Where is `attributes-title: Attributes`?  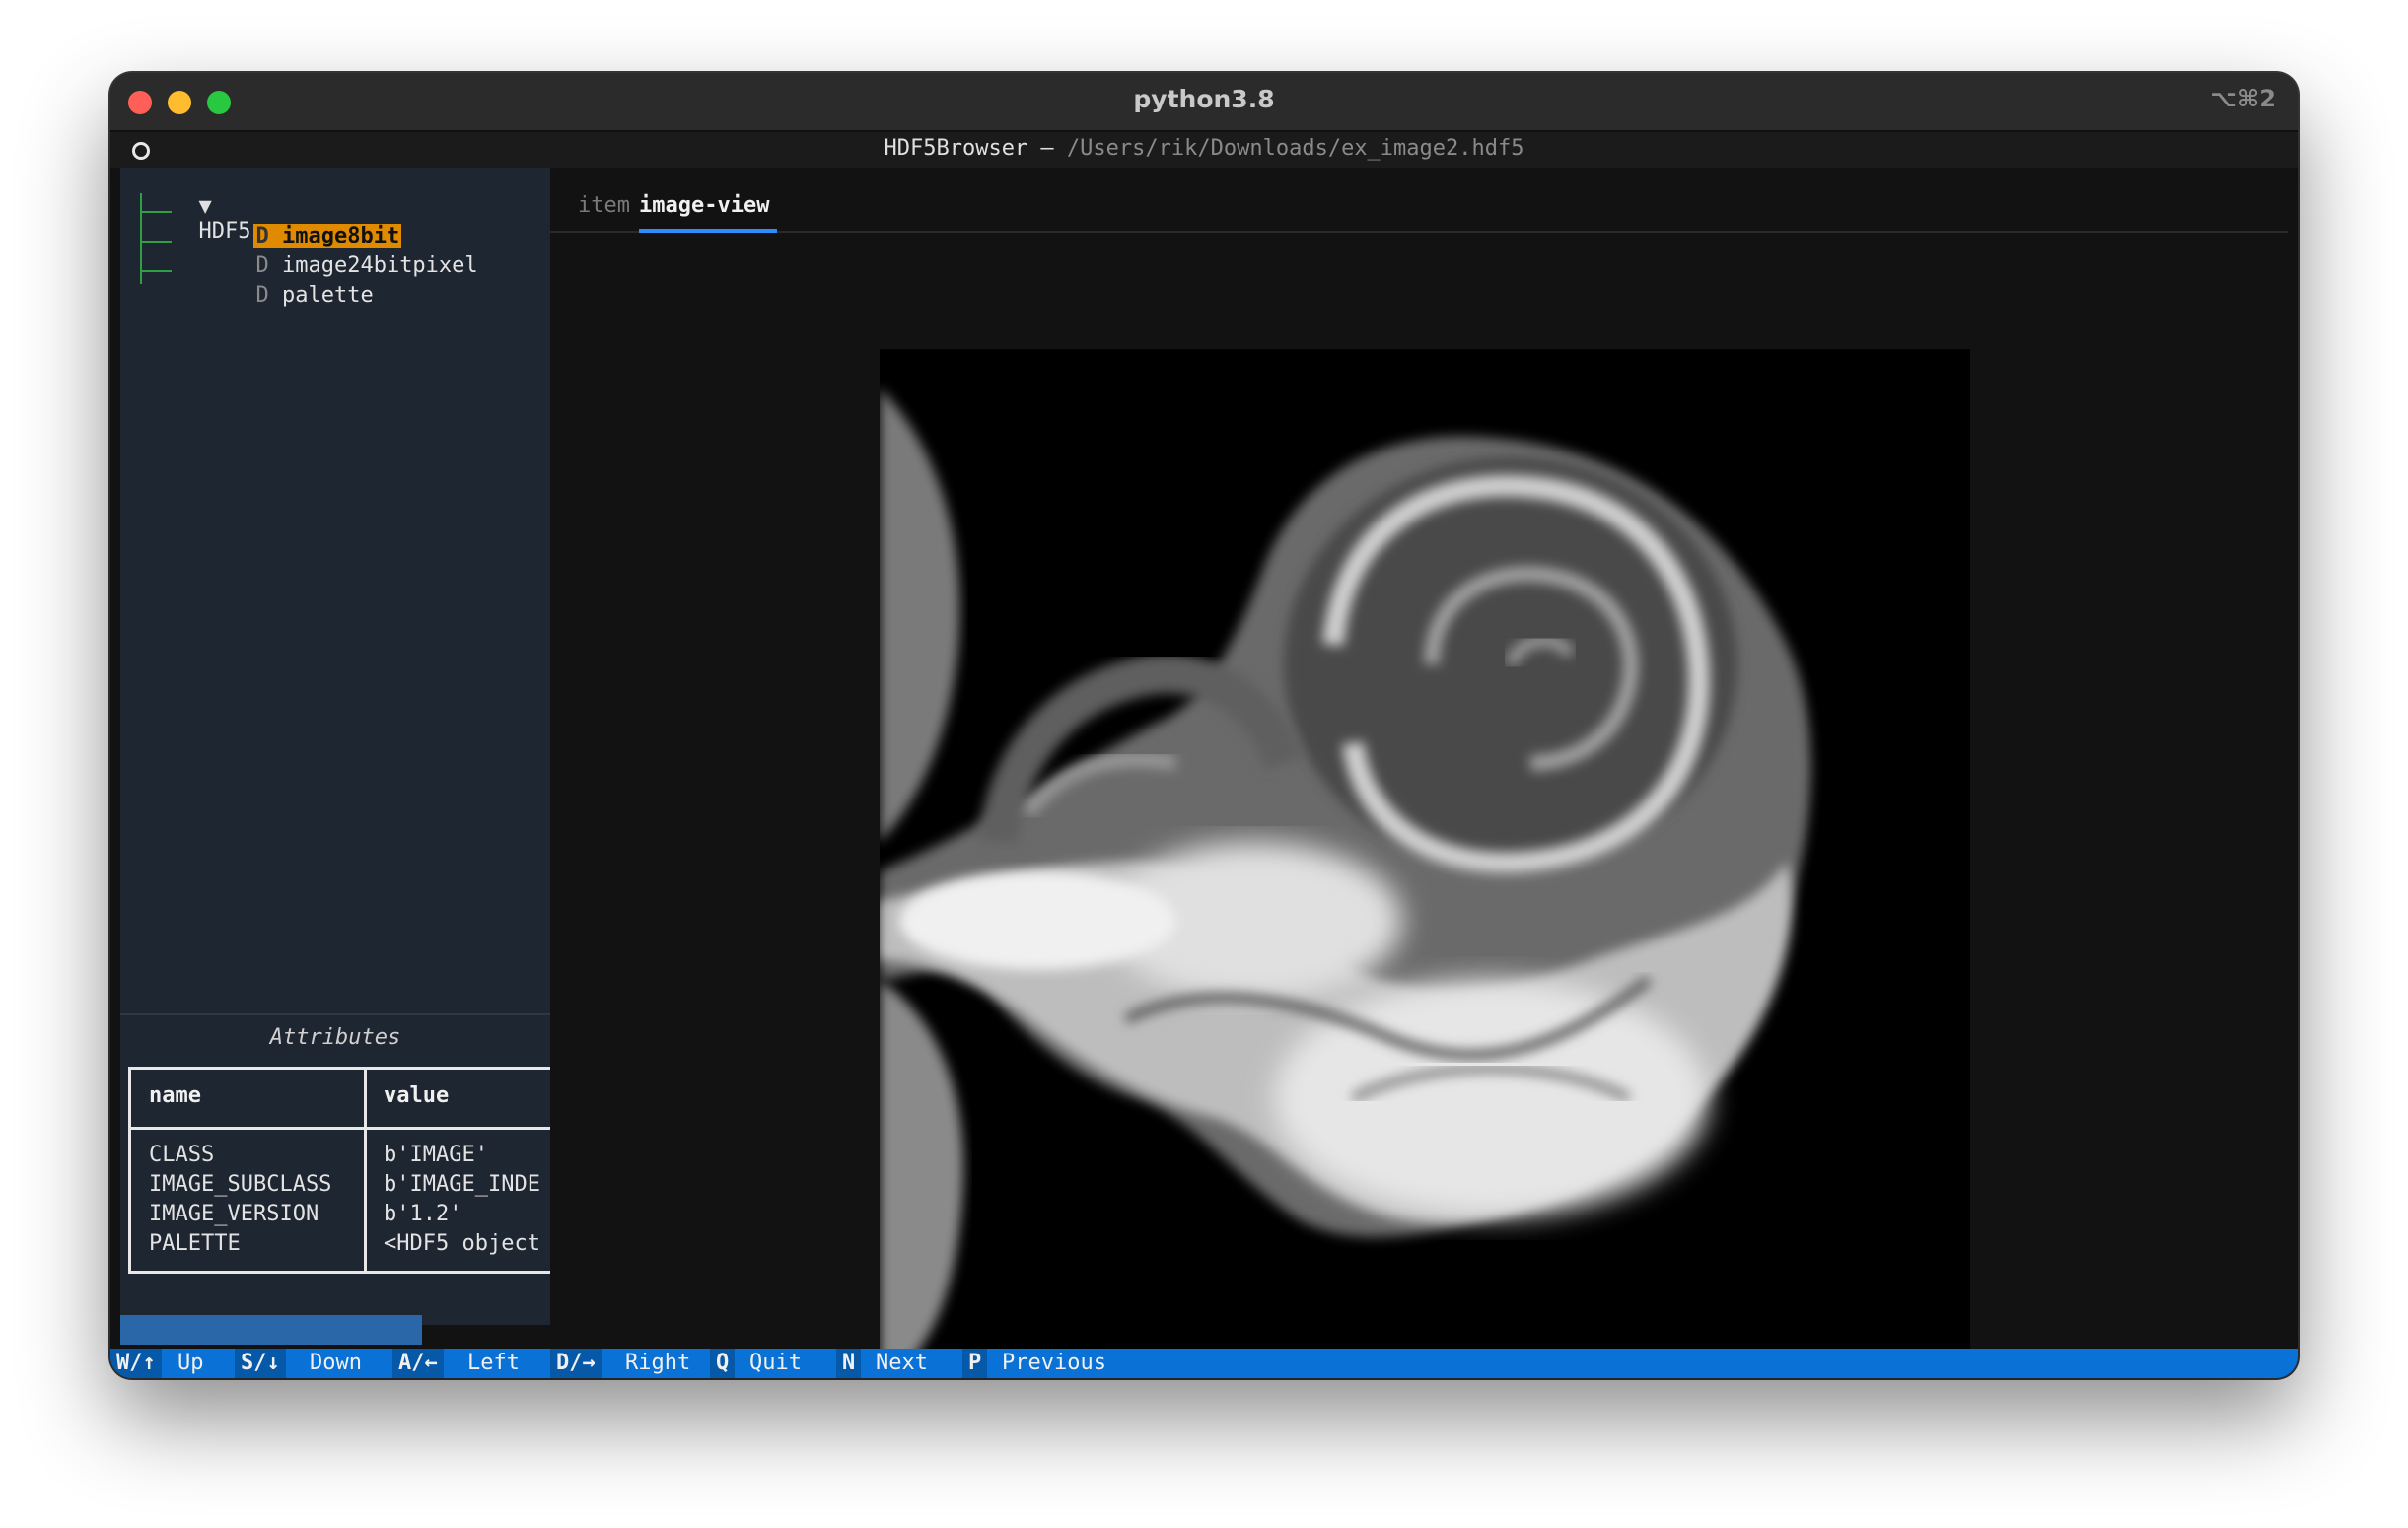 attributes-title: Attributes is located at coordinates (335, 1037).